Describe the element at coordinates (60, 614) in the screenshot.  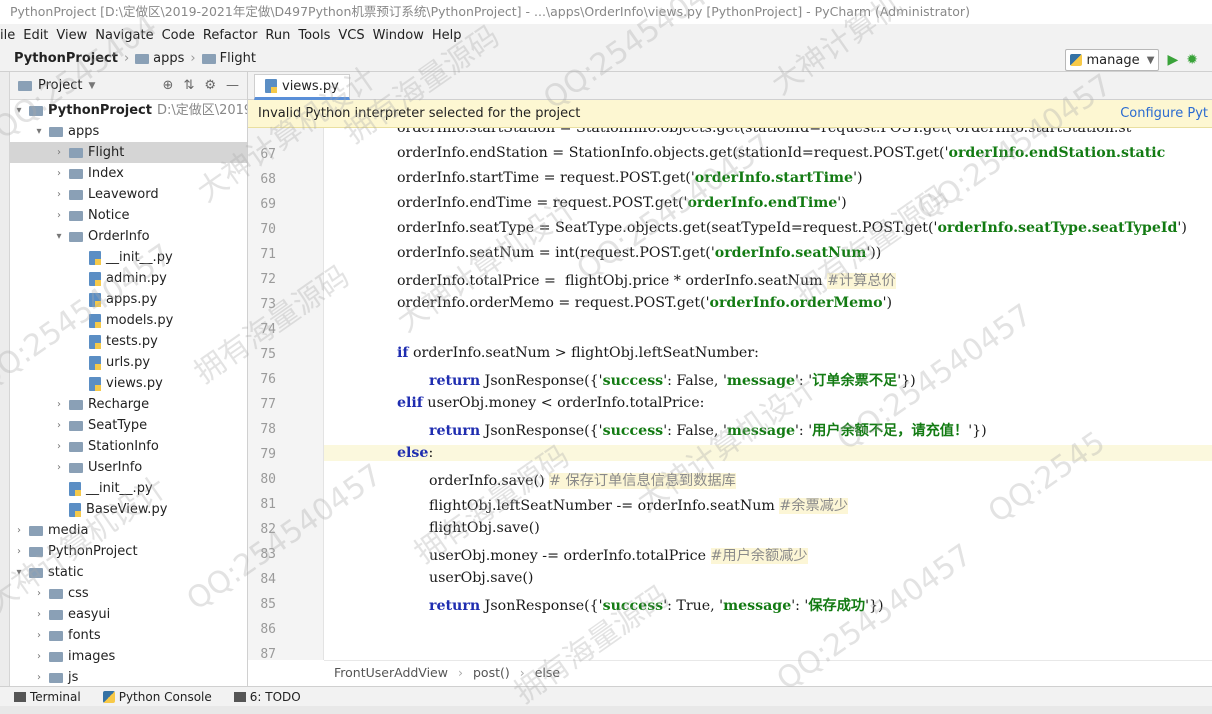
I see `tree-item: › easyui` at that location.